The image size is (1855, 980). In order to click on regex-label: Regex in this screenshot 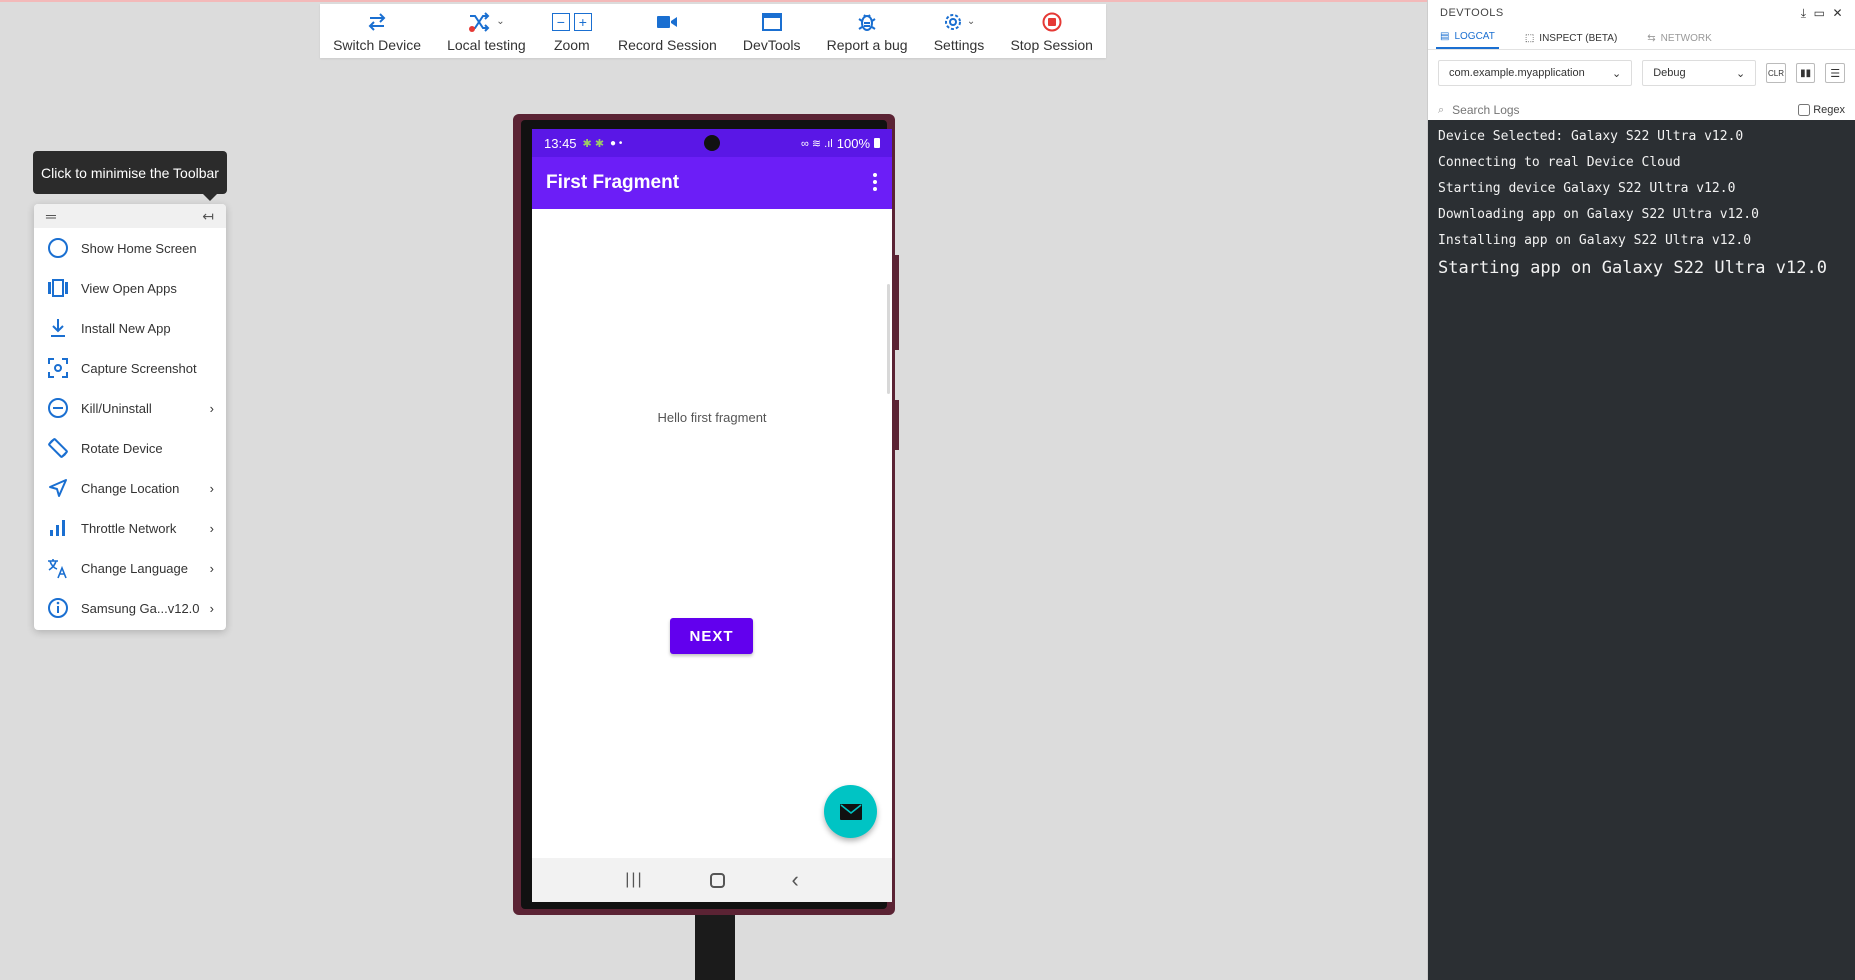, I will do `click(1829, 110)`.